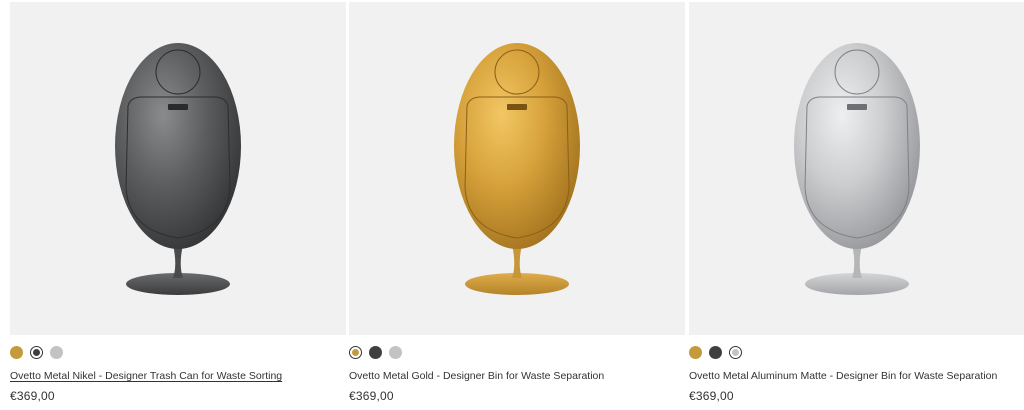 This screenshot has width=1024, height=410. I want to click on trash-bin-image-silver, so click(857, 169).